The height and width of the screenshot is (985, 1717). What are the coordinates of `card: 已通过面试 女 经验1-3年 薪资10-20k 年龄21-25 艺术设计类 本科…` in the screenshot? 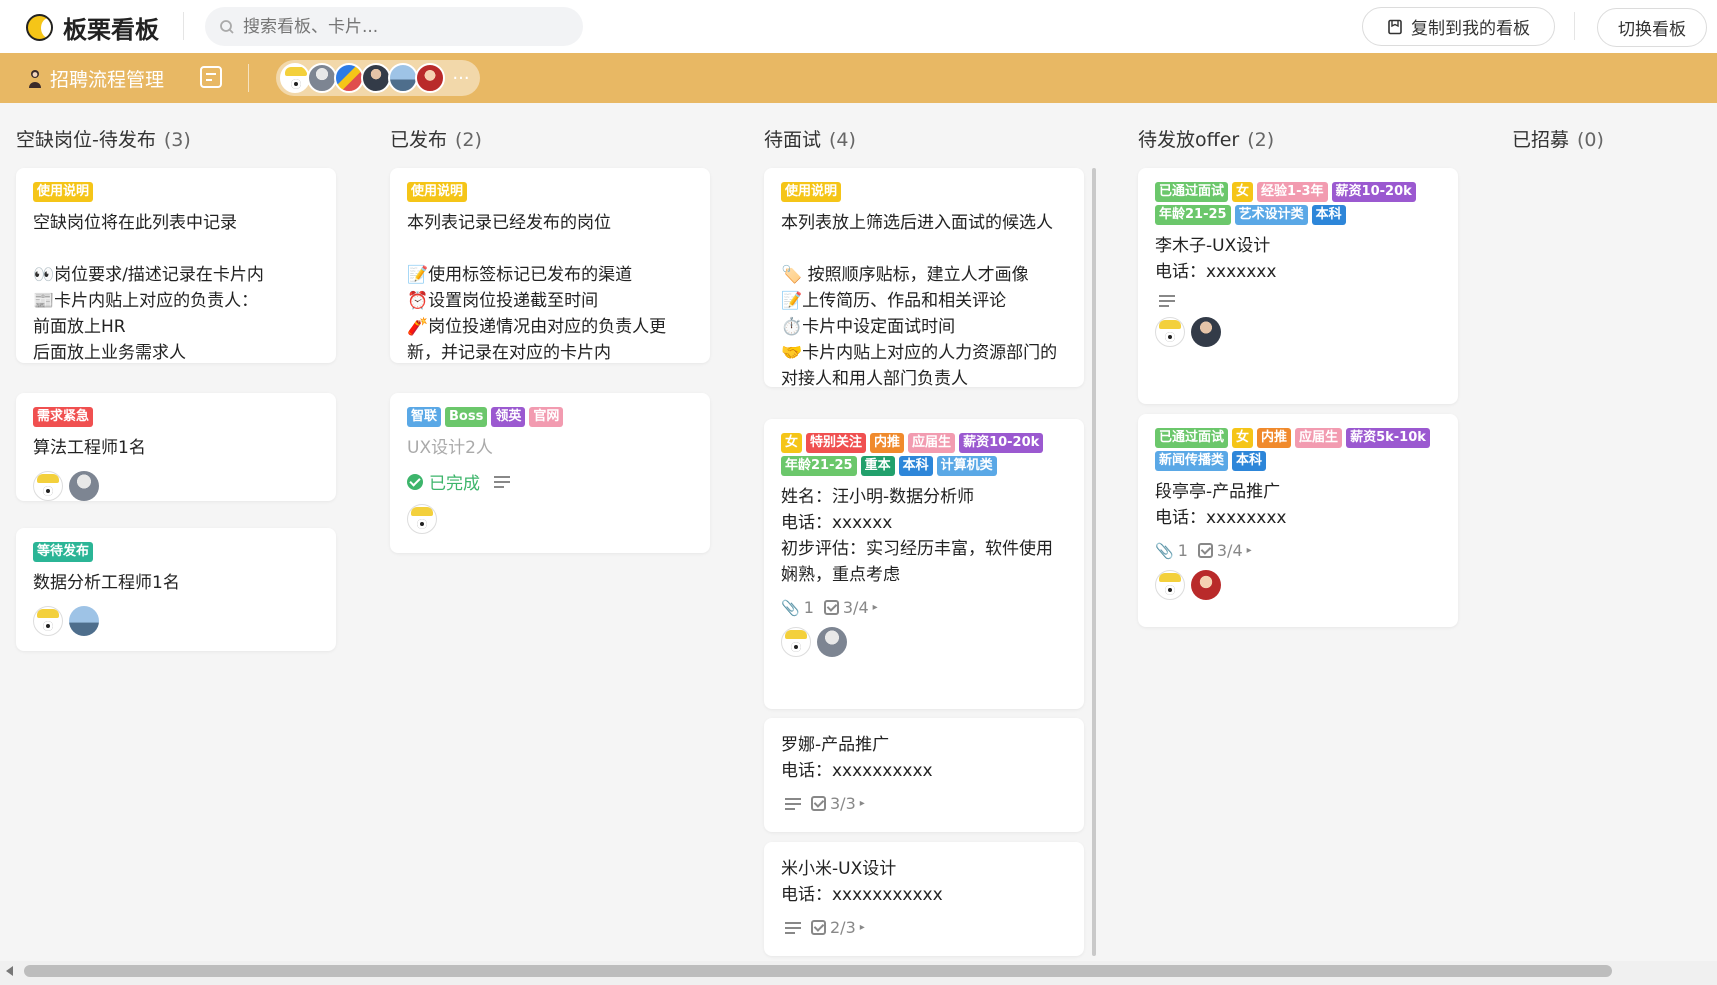 It's located at (1298, 286).